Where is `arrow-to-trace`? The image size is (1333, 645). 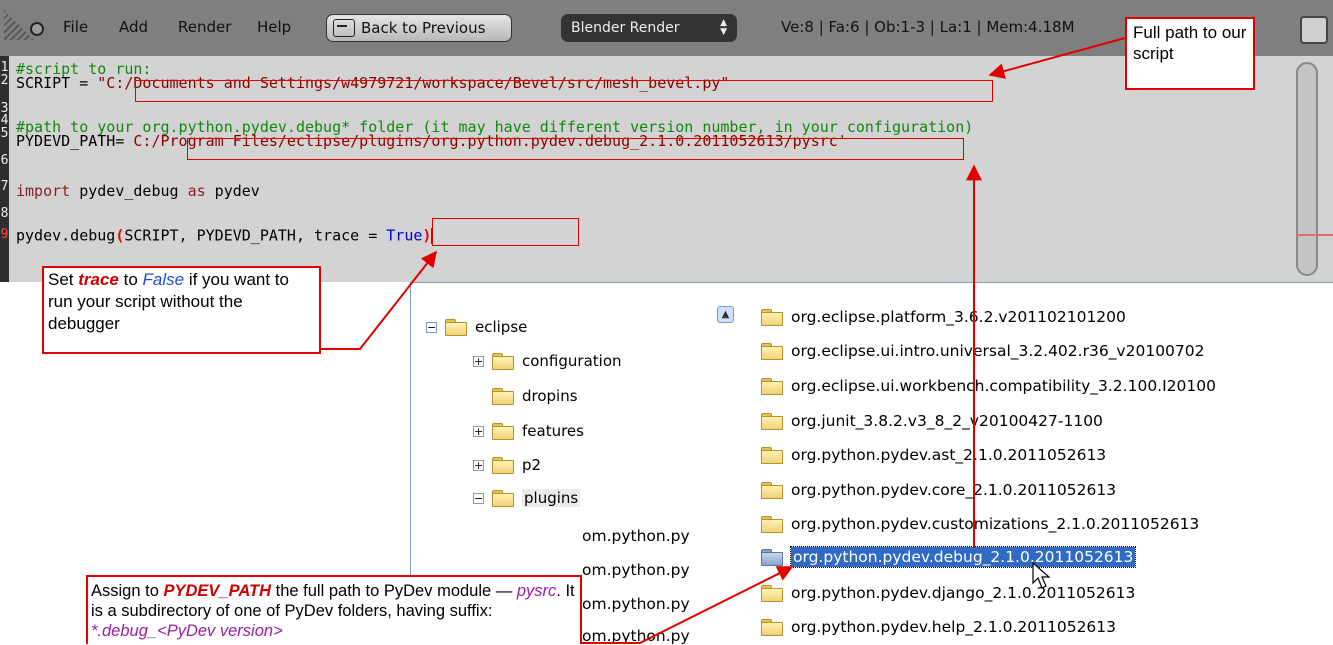
arrow-to-trace is located at coordinates (379, 300).